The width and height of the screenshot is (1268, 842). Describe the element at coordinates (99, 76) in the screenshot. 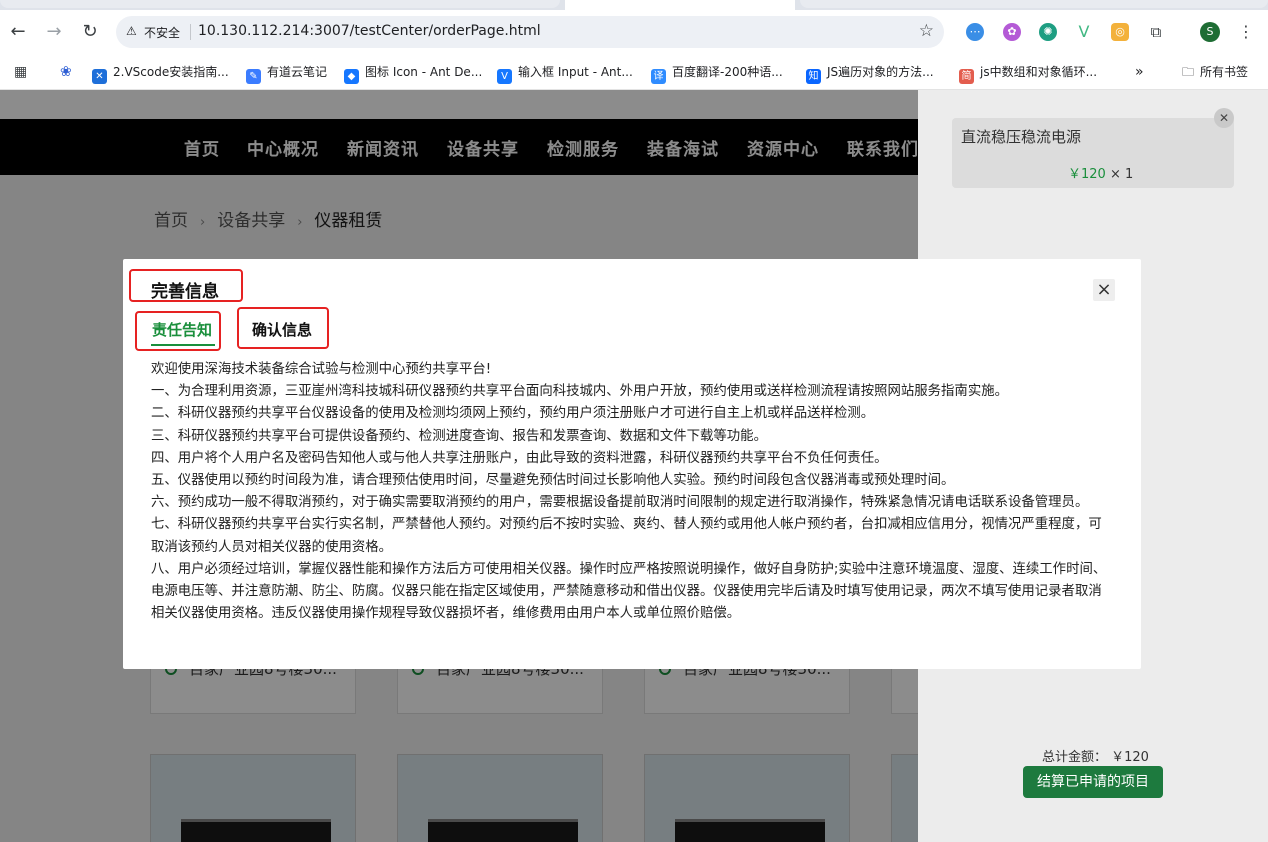

I see `vscode-icon: ✕` at that location.